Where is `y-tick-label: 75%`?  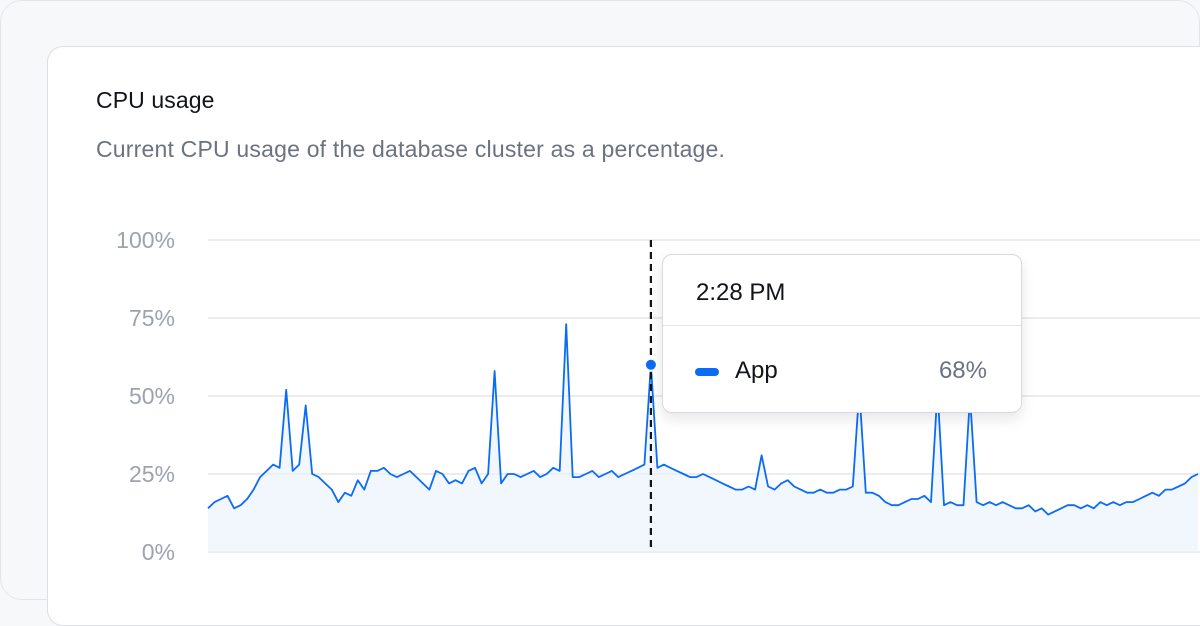 y-tick-label: 75% is located at coordinates (152, 318).